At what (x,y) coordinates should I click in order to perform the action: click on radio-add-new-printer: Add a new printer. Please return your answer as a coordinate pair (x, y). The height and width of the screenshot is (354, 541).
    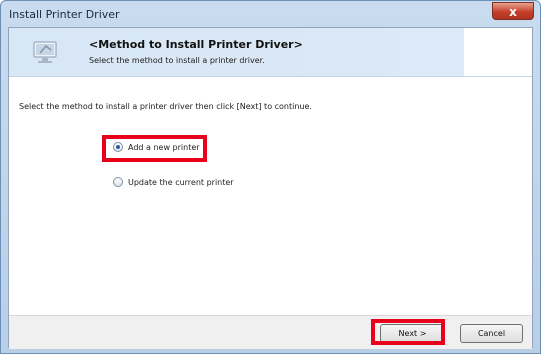
    Looking at the image, I should click on (156, 147).